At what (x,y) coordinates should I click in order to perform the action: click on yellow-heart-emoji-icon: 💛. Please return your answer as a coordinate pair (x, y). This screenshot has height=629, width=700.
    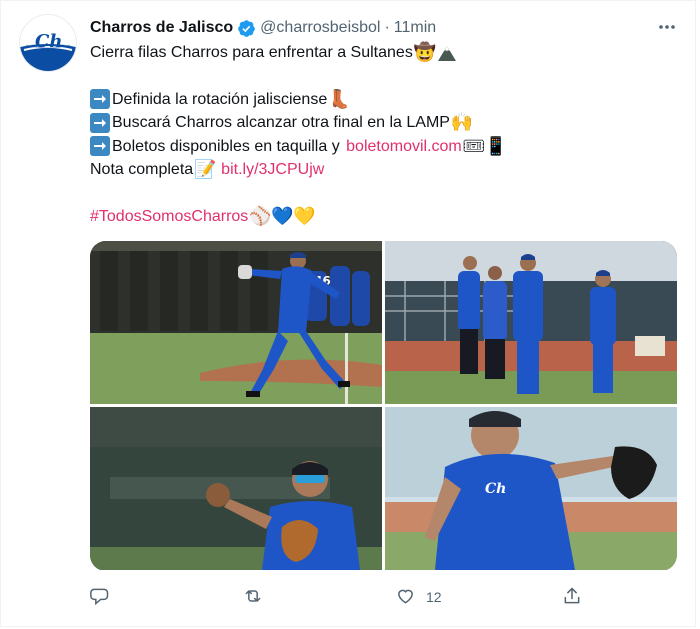
    Looking at the image, I should click on (304, 215).